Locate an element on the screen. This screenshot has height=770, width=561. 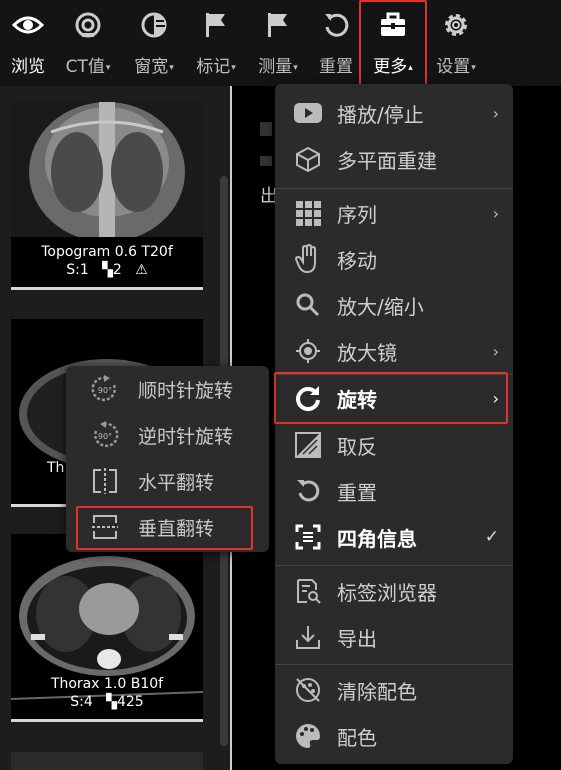
menu-item-mpr: 多平面重建 is located at coordinates (394, 159).